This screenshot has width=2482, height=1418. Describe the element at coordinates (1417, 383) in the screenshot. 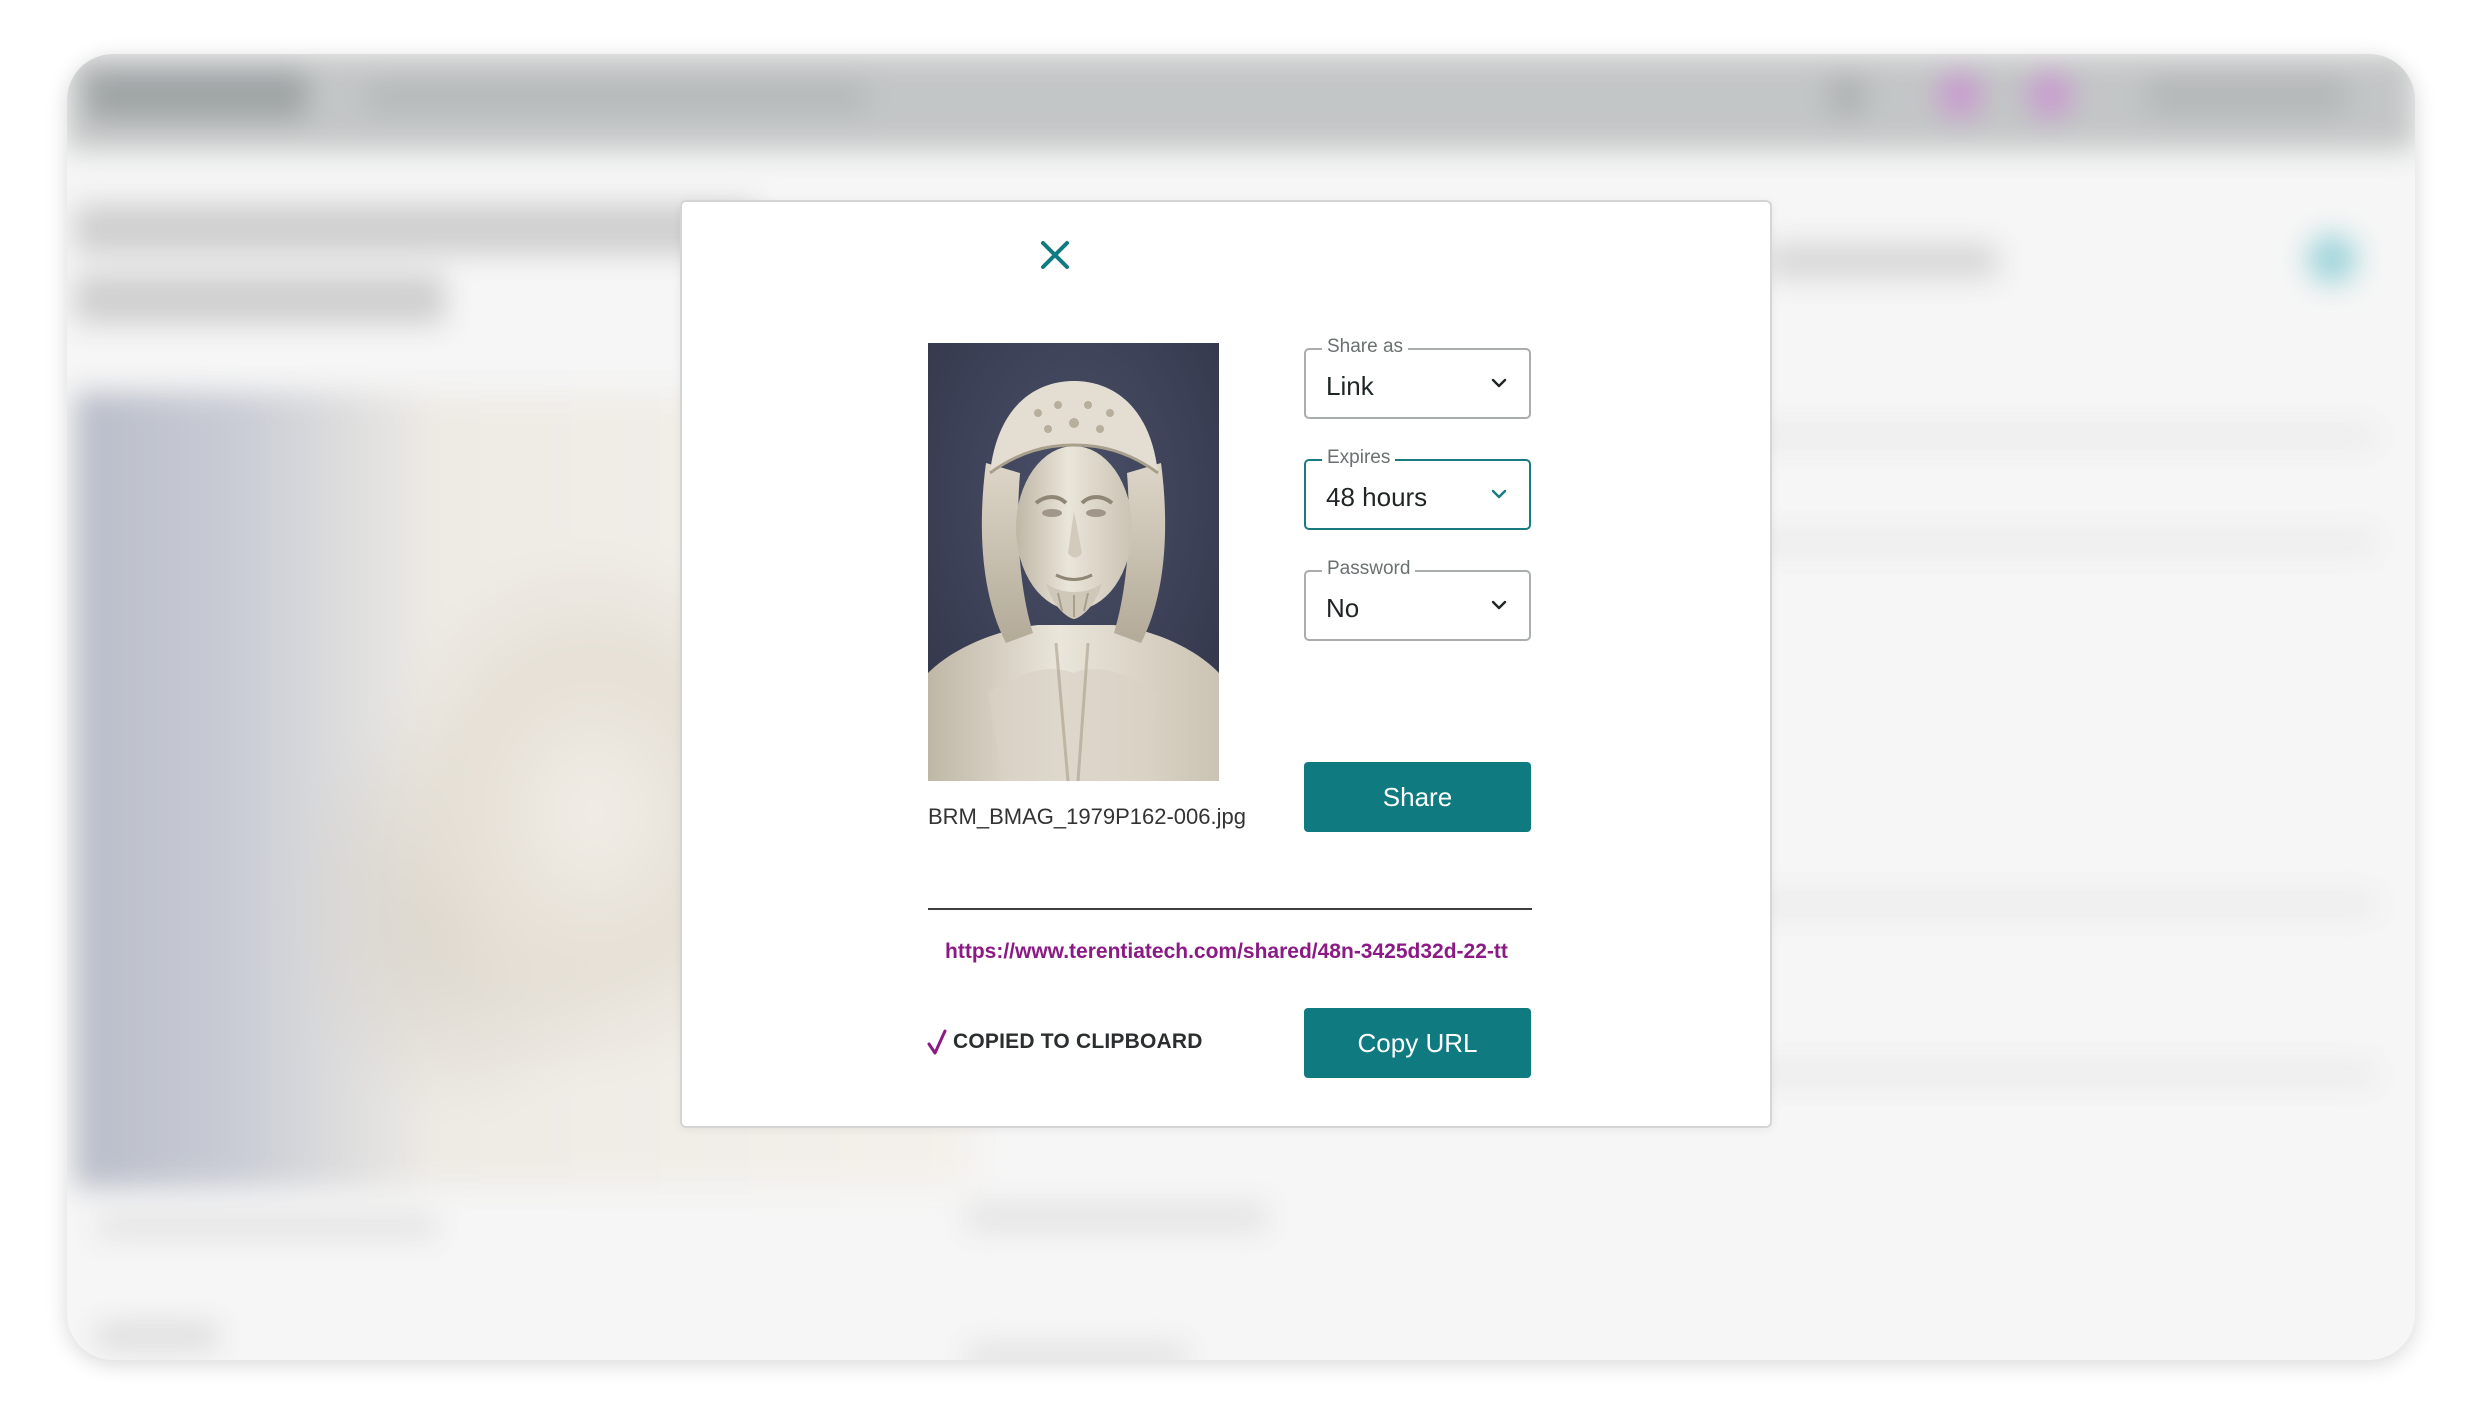

I see `share-as-select: Link` at that location.